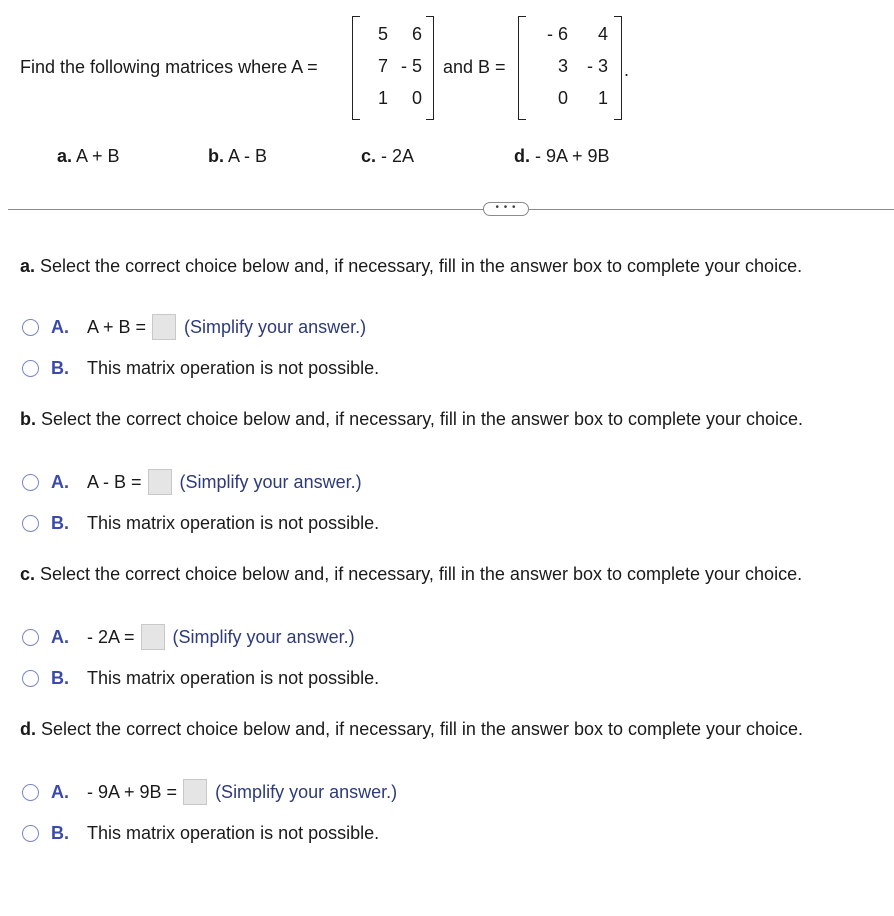  I want to click on matrix-a-cell: 6, so click(416, 34).